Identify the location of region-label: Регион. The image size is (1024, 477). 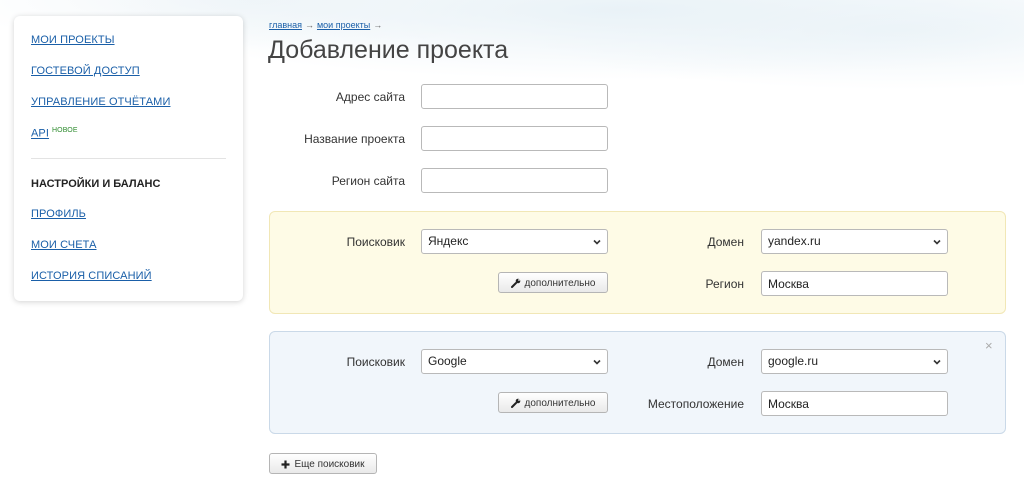
(724, 284).